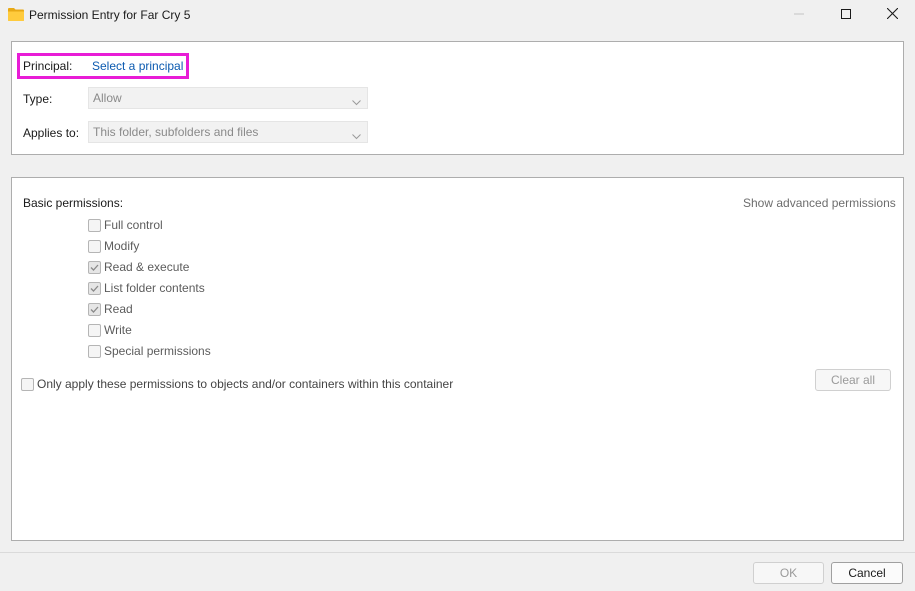  Describe the element at coordinates (154, 288) in the screenshot. I see `permission-label: List folder contents` at that location.